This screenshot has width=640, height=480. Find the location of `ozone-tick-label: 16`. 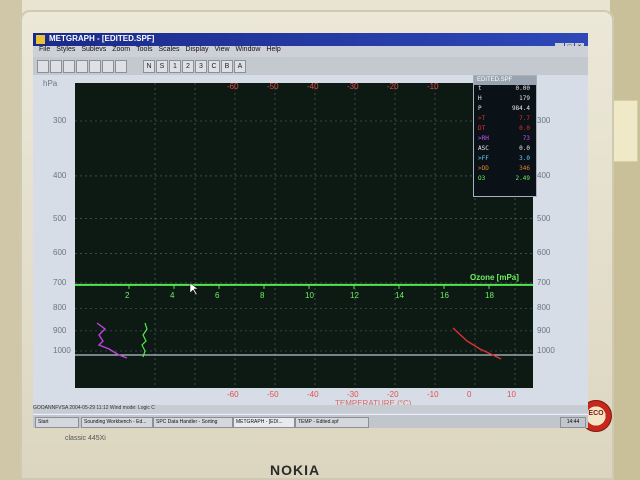

ozone-tick-label: 16 is located at coordinates (444, 295).